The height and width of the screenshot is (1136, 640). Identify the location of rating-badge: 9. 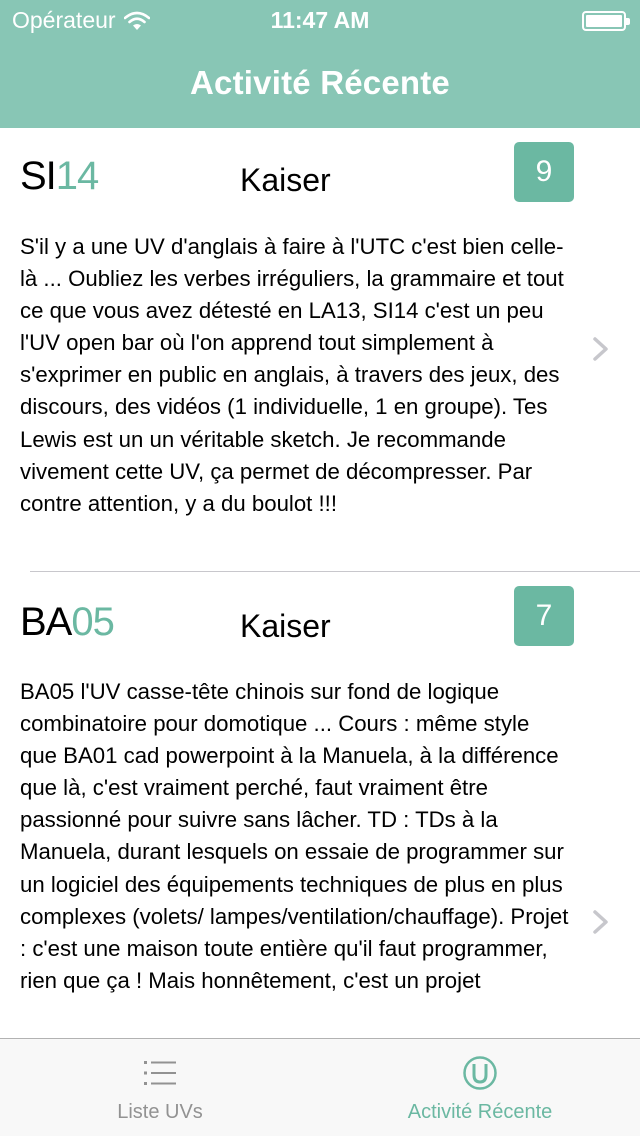
(544, 172).